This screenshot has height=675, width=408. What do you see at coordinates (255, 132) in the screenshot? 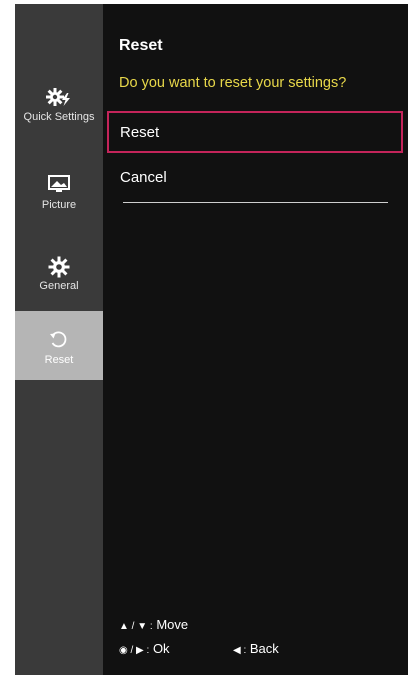
I see `reset-option: Reset` at bounding box center [255, 132].